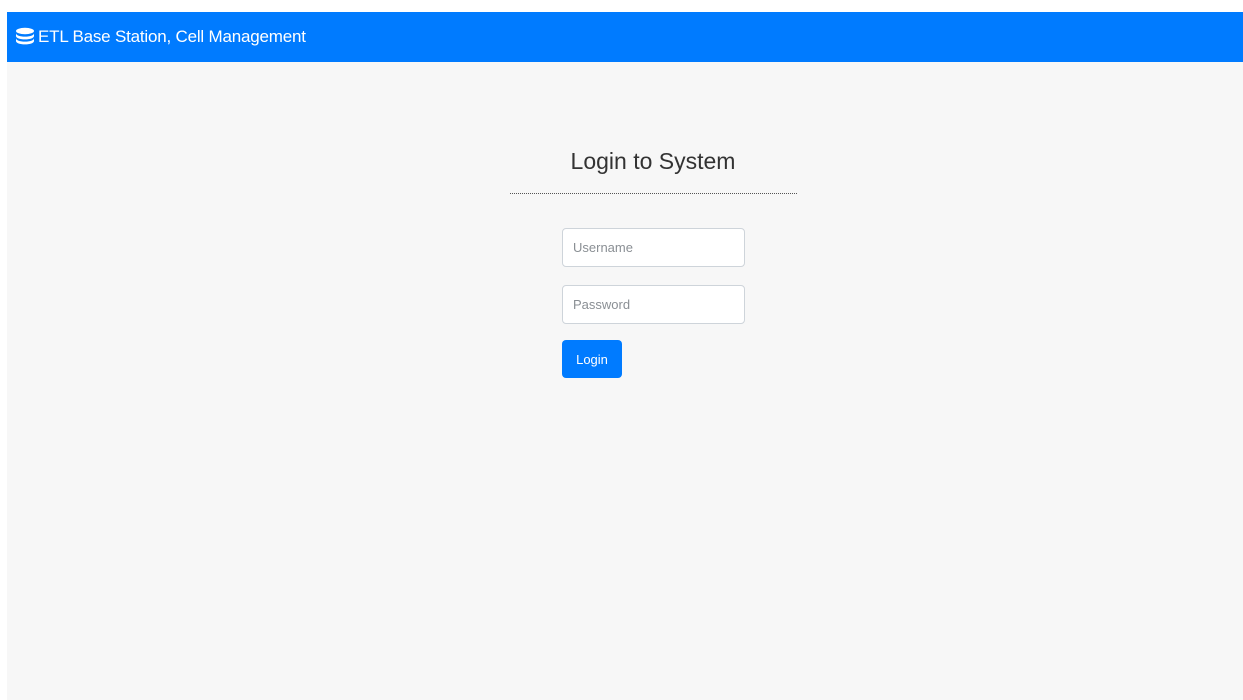 The height and width of the screenshot is (700, 1243). What do you see at coordinates (653, 161) in the screenshot?
I see `login-title: Login to System` at bounding box center [653, 161].